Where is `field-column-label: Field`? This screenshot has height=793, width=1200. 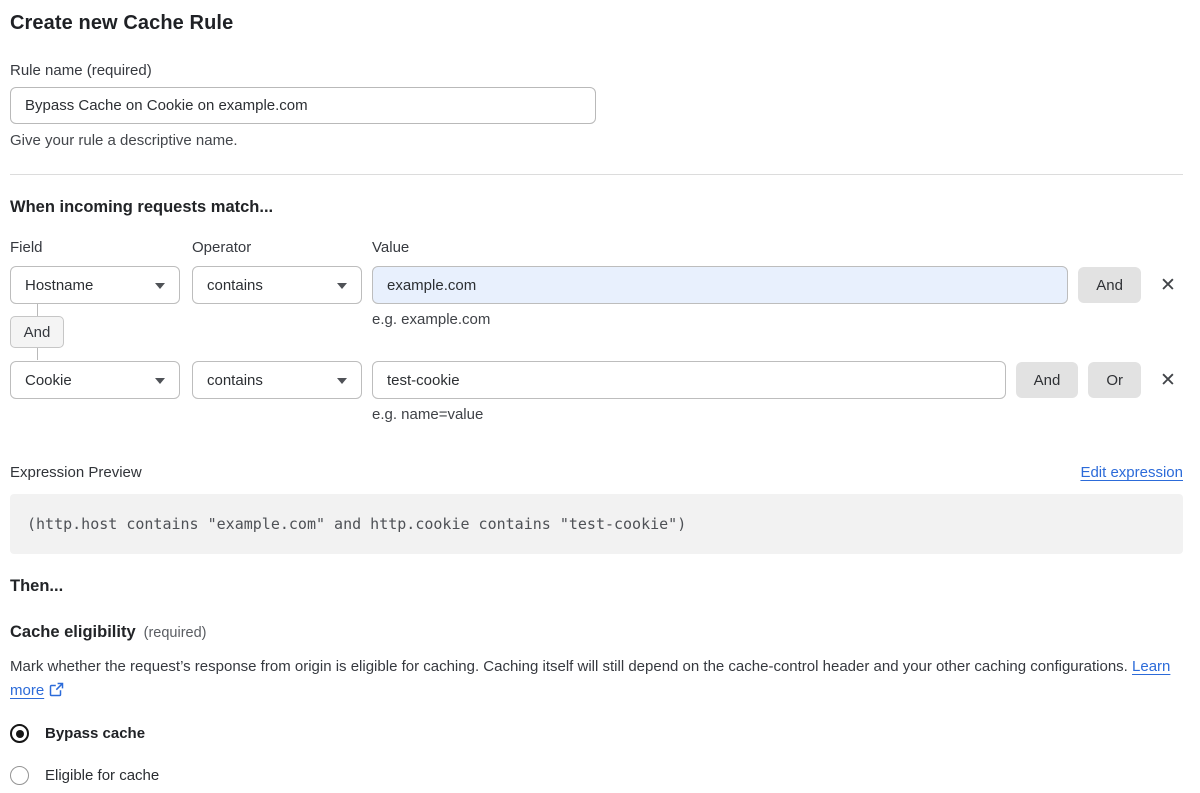 field-column-label: Field is located at coordinates (26, 247).